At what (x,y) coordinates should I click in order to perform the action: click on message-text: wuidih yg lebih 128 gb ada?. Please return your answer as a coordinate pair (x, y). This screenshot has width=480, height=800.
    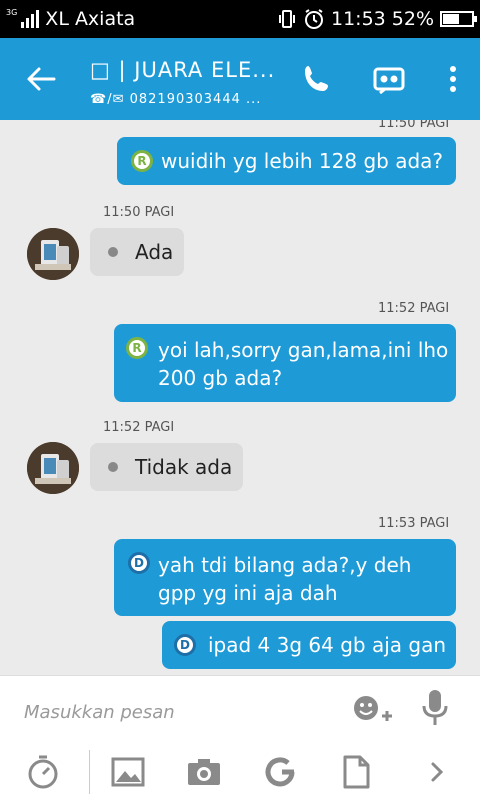
    Looking at the image, I should click on (302, 161).